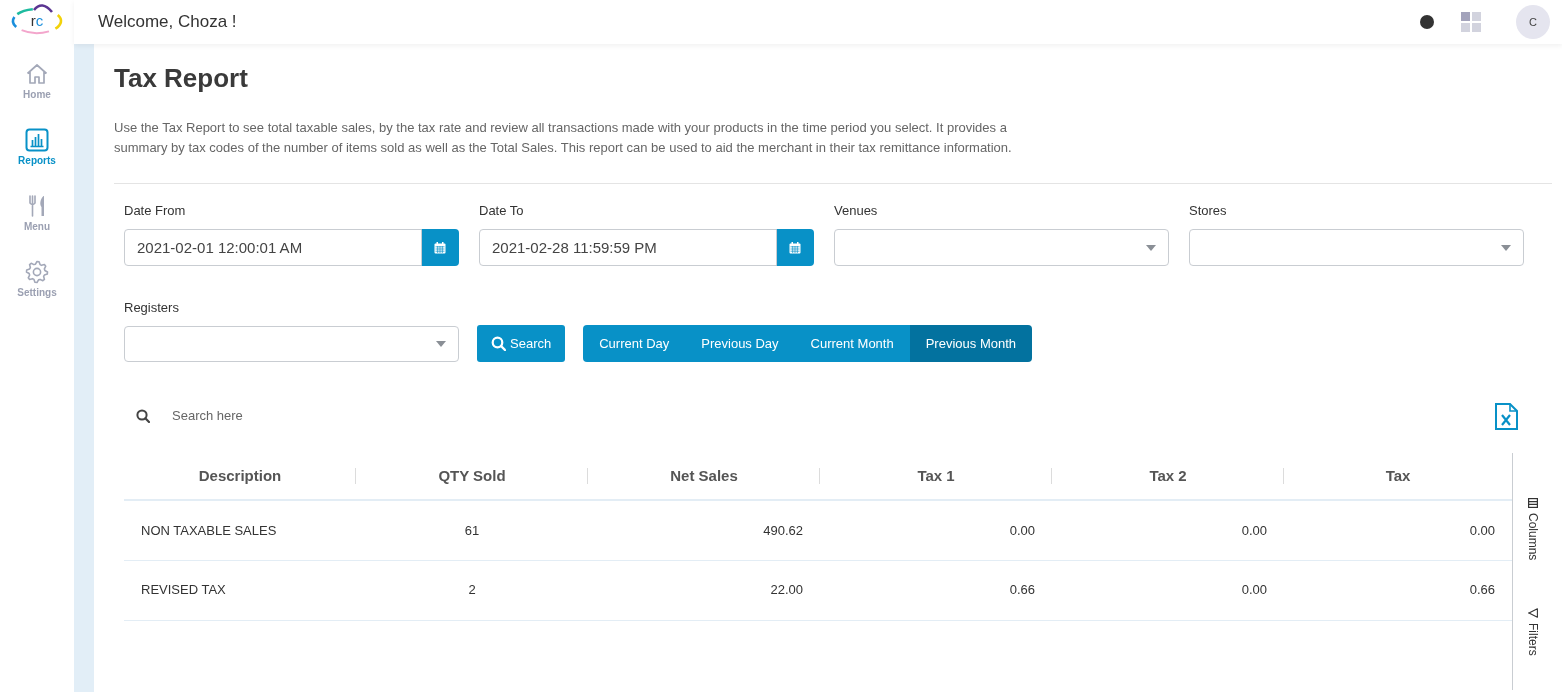 The image size is (1562, 692). I want to click on logo: rc, so click(37, 20).